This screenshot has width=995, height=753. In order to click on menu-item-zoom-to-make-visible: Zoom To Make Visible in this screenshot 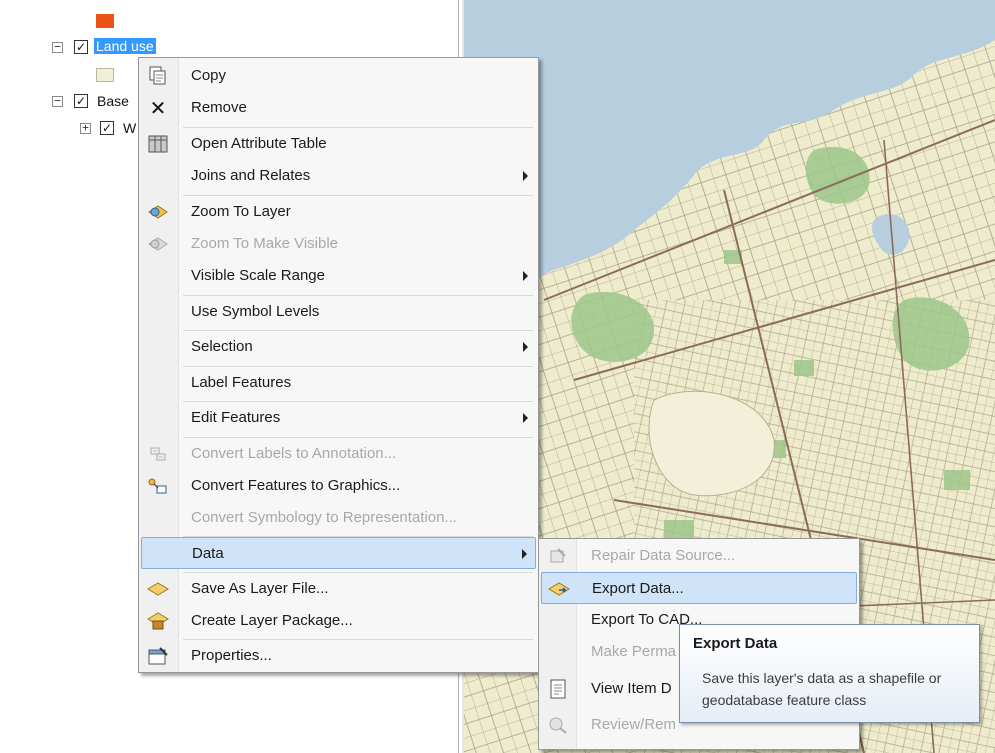, I will do `click(338, 244)`.